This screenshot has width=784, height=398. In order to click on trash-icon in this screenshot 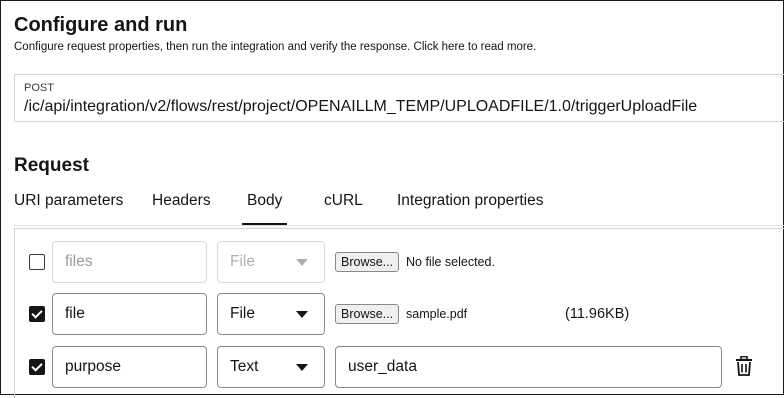, I will do `click(744, 366)`.